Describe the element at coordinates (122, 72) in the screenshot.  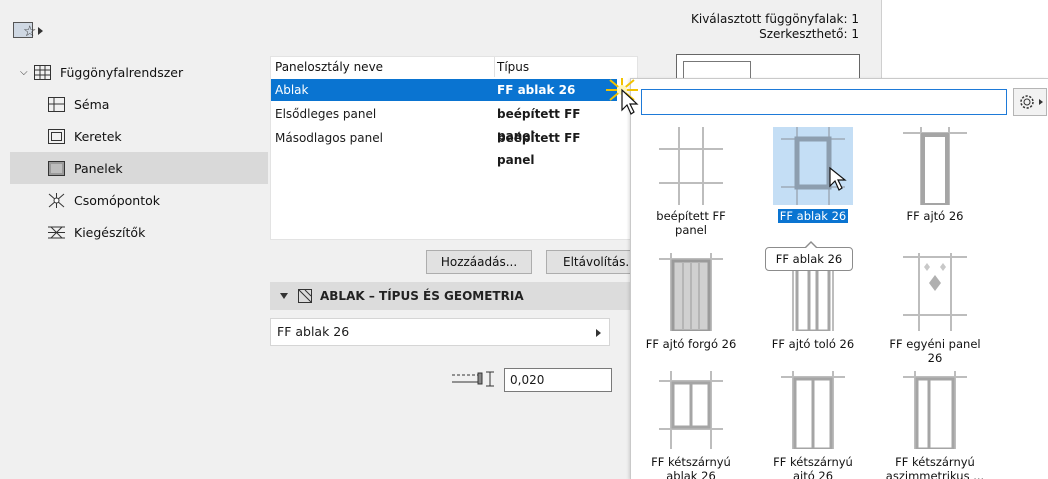
I see `tree-item-label: Függönyfalrendszer` at that location.